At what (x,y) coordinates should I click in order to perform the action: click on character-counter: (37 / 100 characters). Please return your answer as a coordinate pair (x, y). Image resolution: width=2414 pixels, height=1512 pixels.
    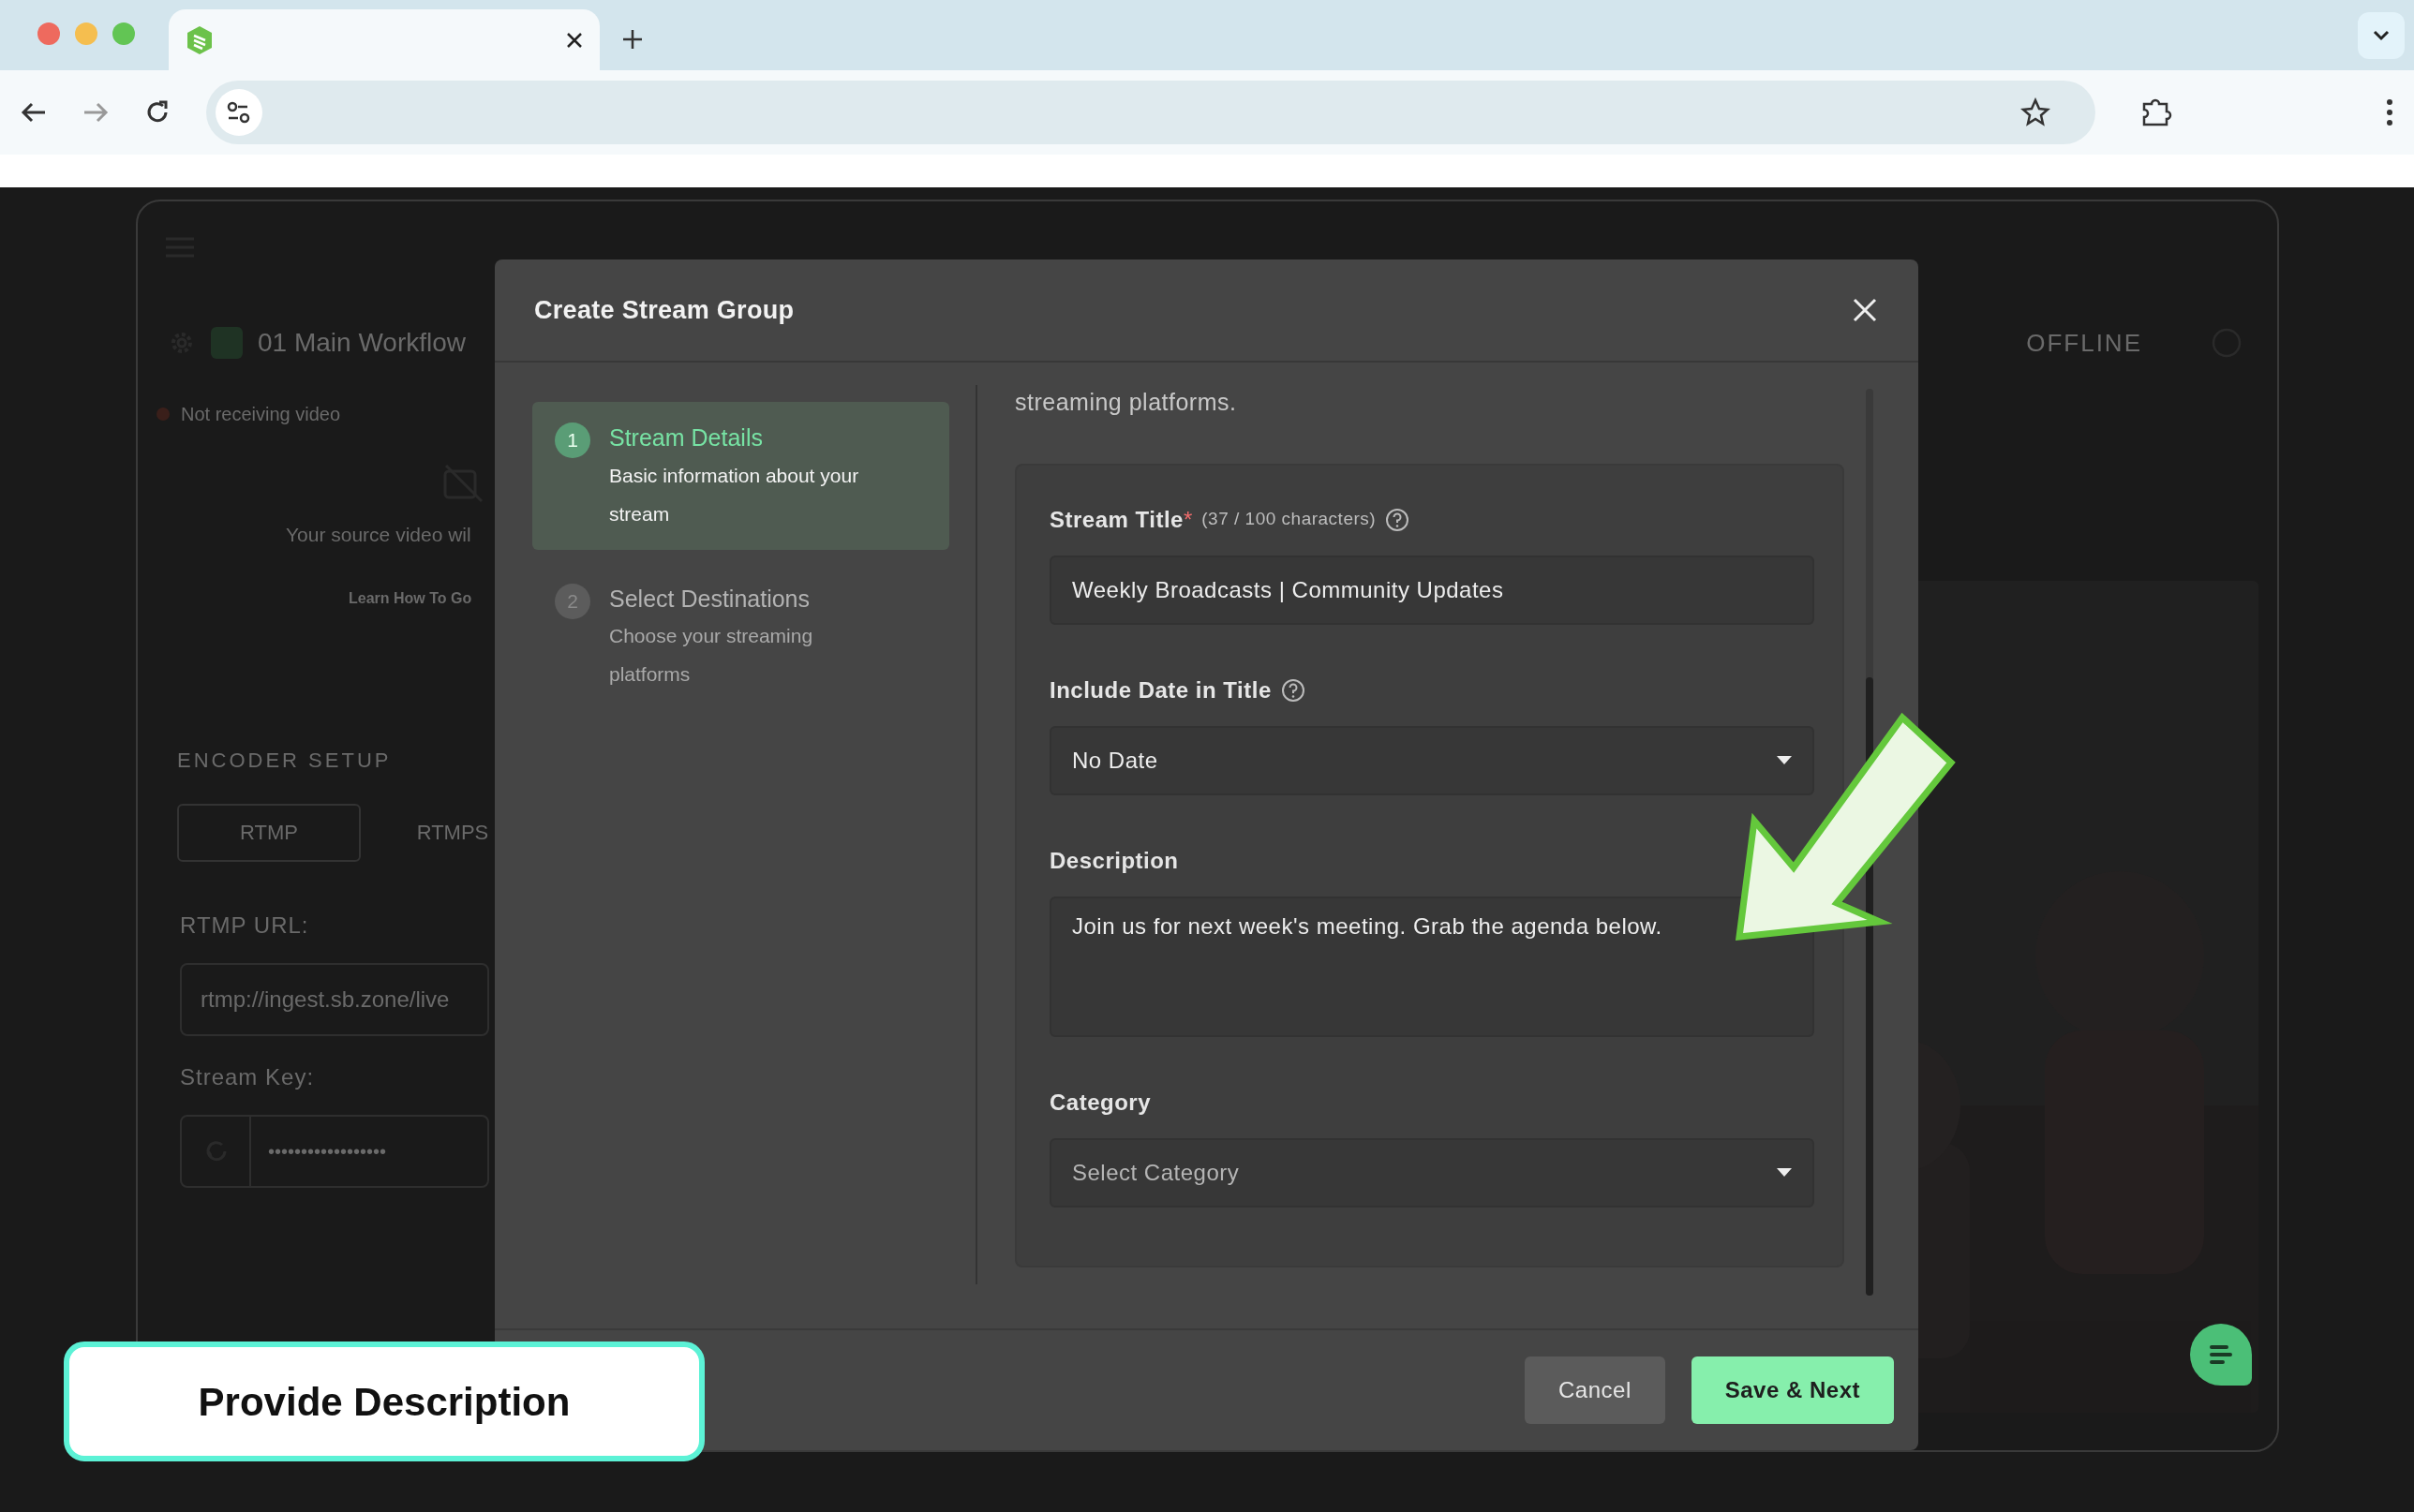
    Looking at the image, I should click on (1289, 519).